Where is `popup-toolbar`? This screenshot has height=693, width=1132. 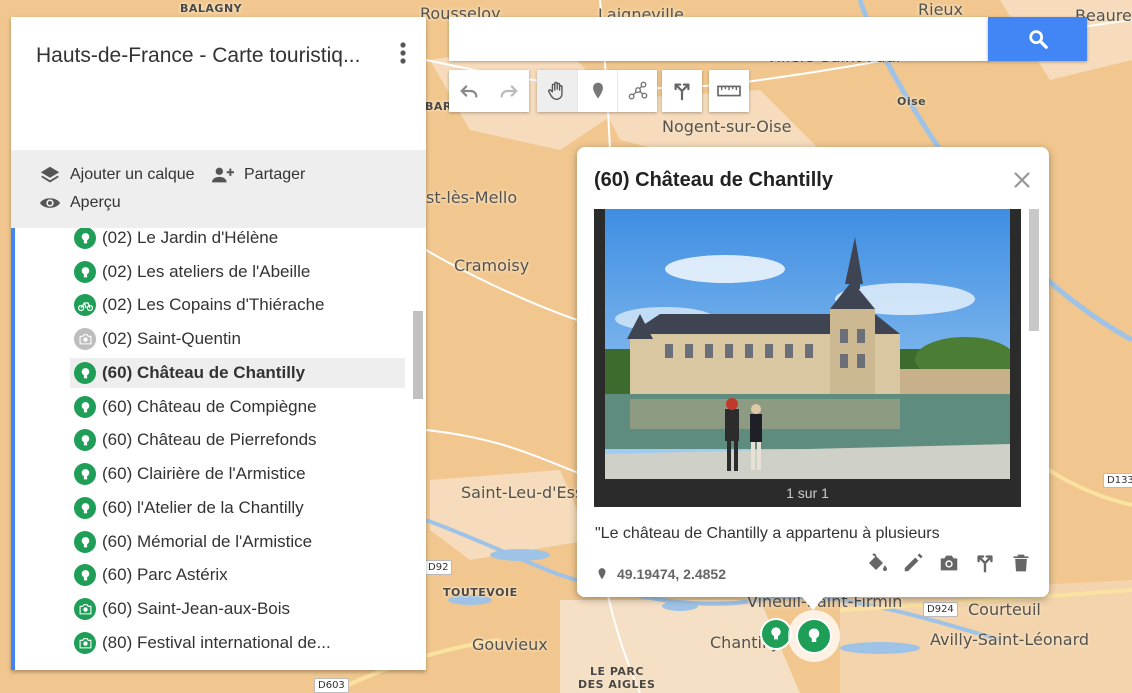
popup-toolbar is located at coordinates (949, 563).